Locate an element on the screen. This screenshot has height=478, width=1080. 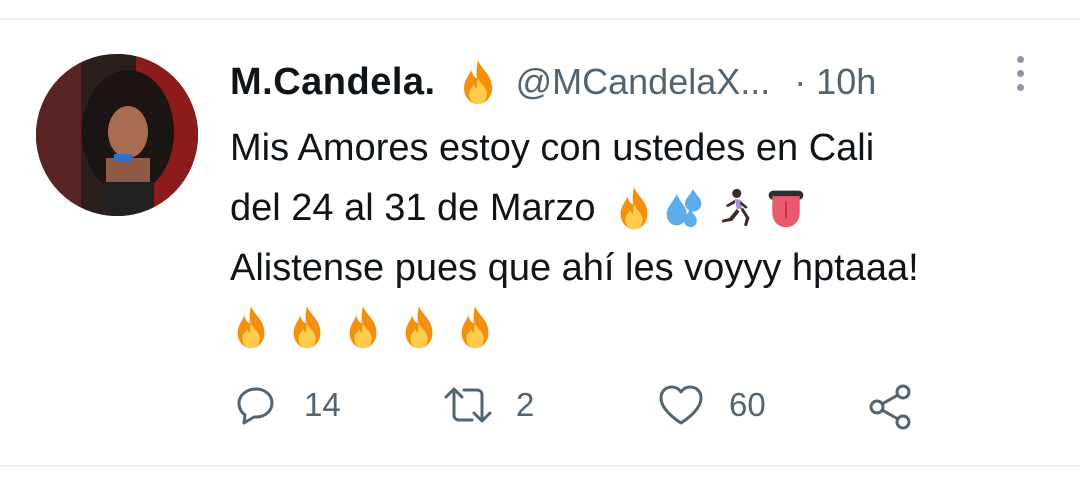
timestamp: · 10h is located at coordinates (835, 82).